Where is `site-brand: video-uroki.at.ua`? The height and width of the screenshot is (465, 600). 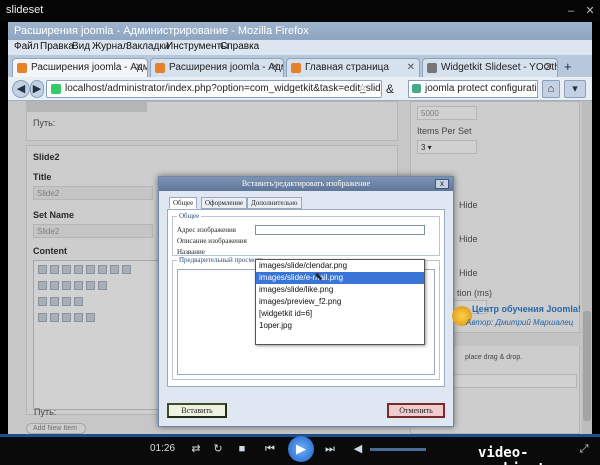
site-brand: video-uroki.at.ua is located at coordinates (524, 455).